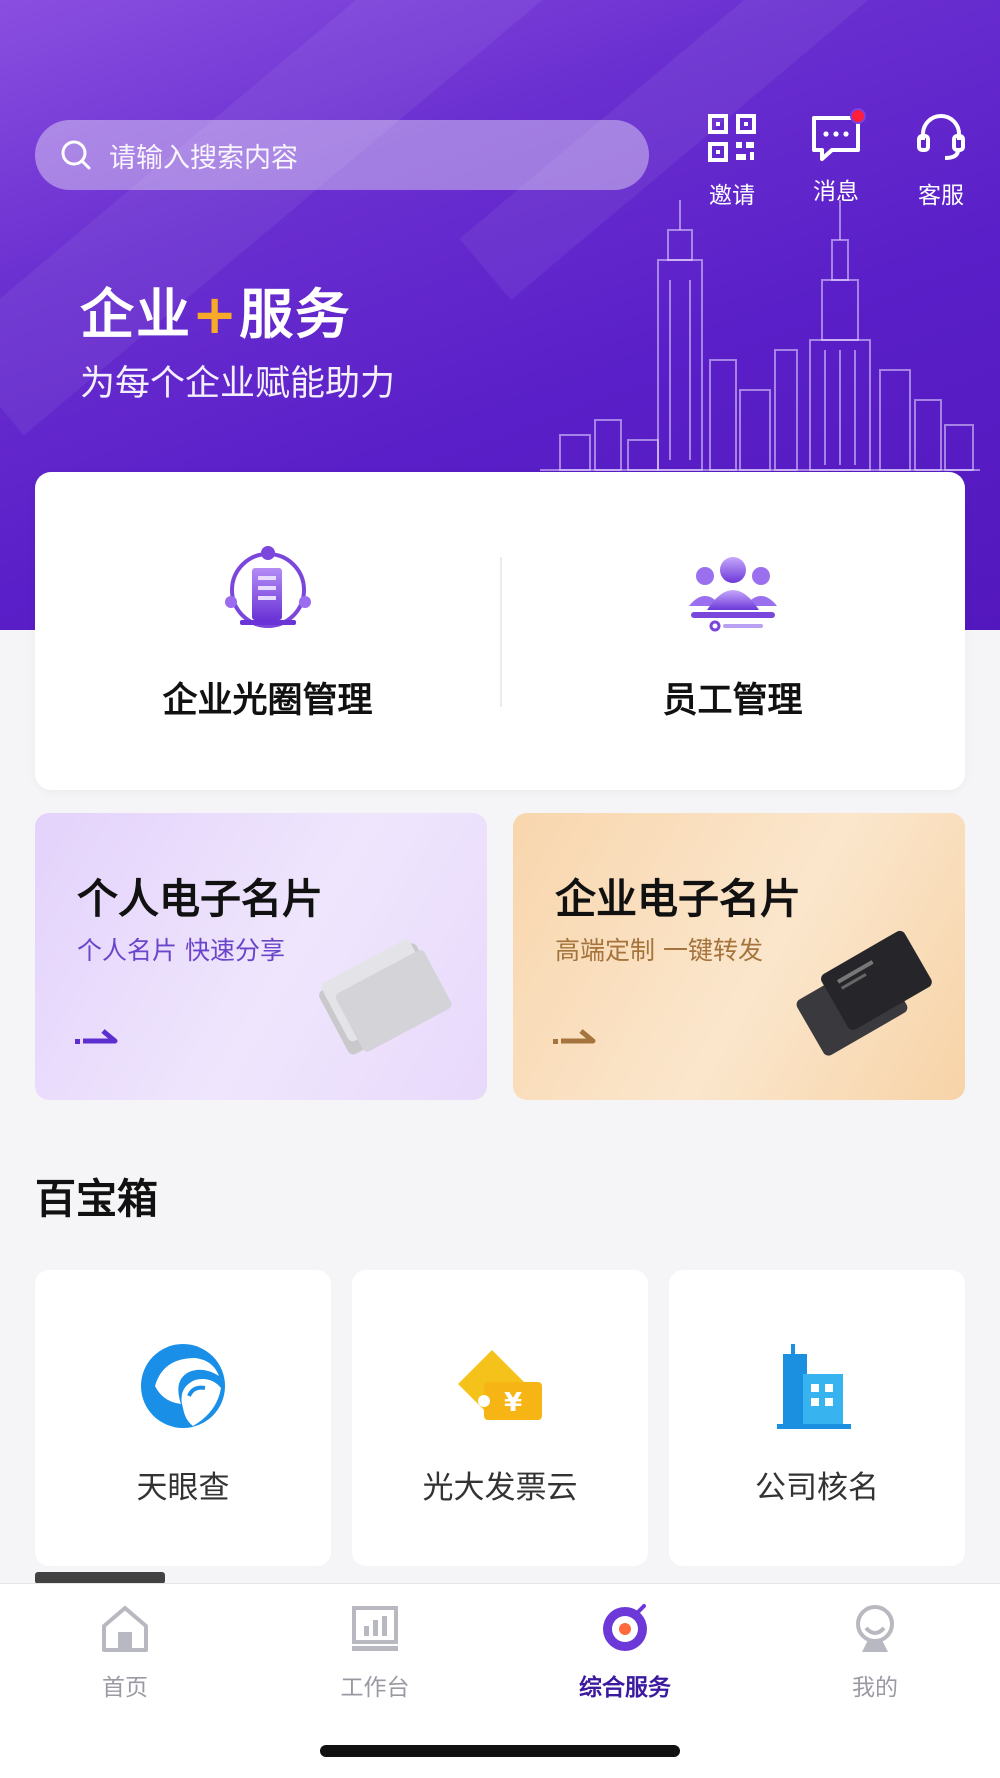 This screenshot has height=1778, width=1000. What do you see at coordinates (732, 594) in the screenshot?
I see `staff-management-icon` at bounding box center [732, 594].